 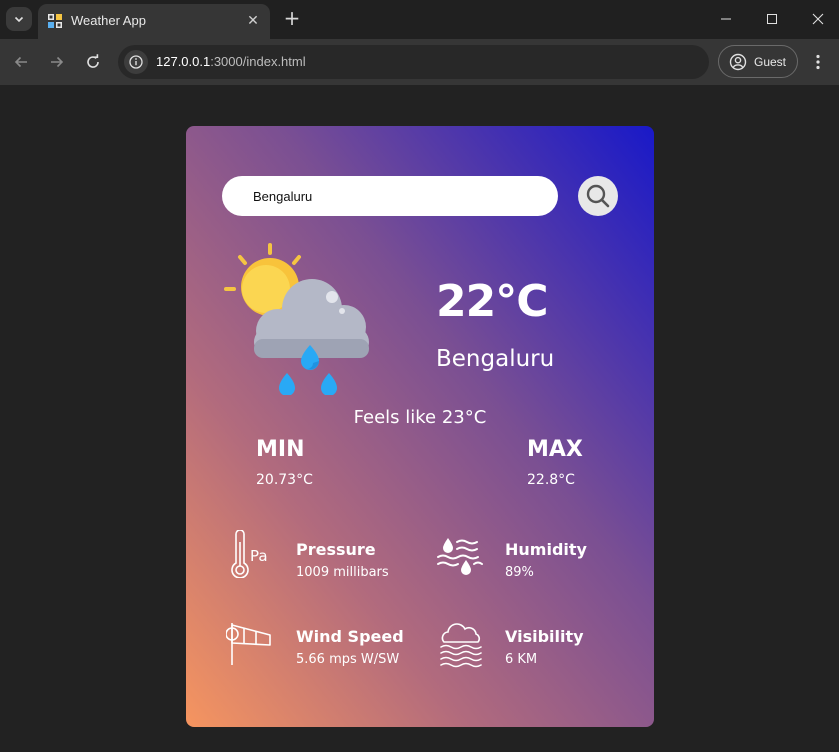 I want to click on chevron-down-icon, so click(x=19, y=19).